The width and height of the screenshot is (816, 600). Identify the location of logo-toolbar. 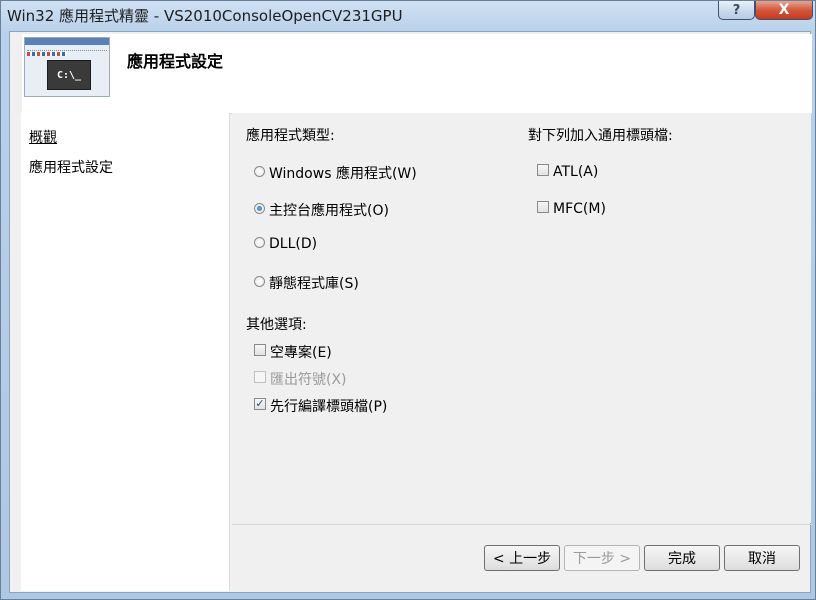
(47, 54).